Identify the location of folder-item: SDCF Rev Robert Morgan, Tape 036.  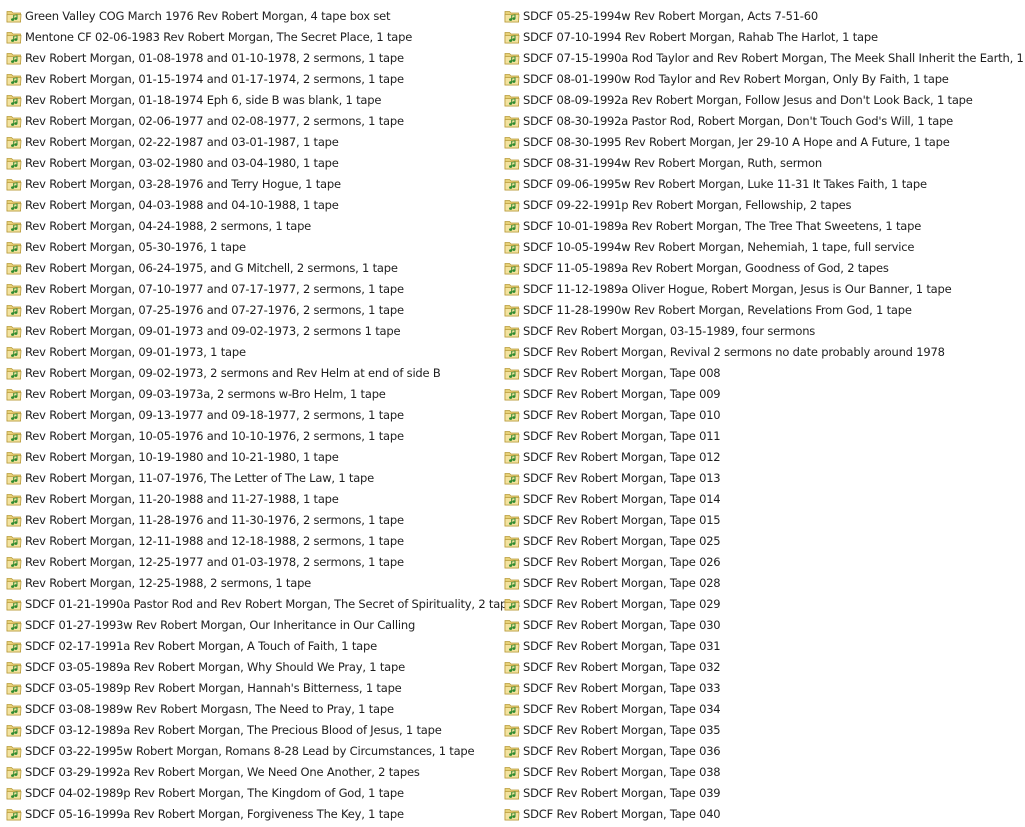
(764, 750).